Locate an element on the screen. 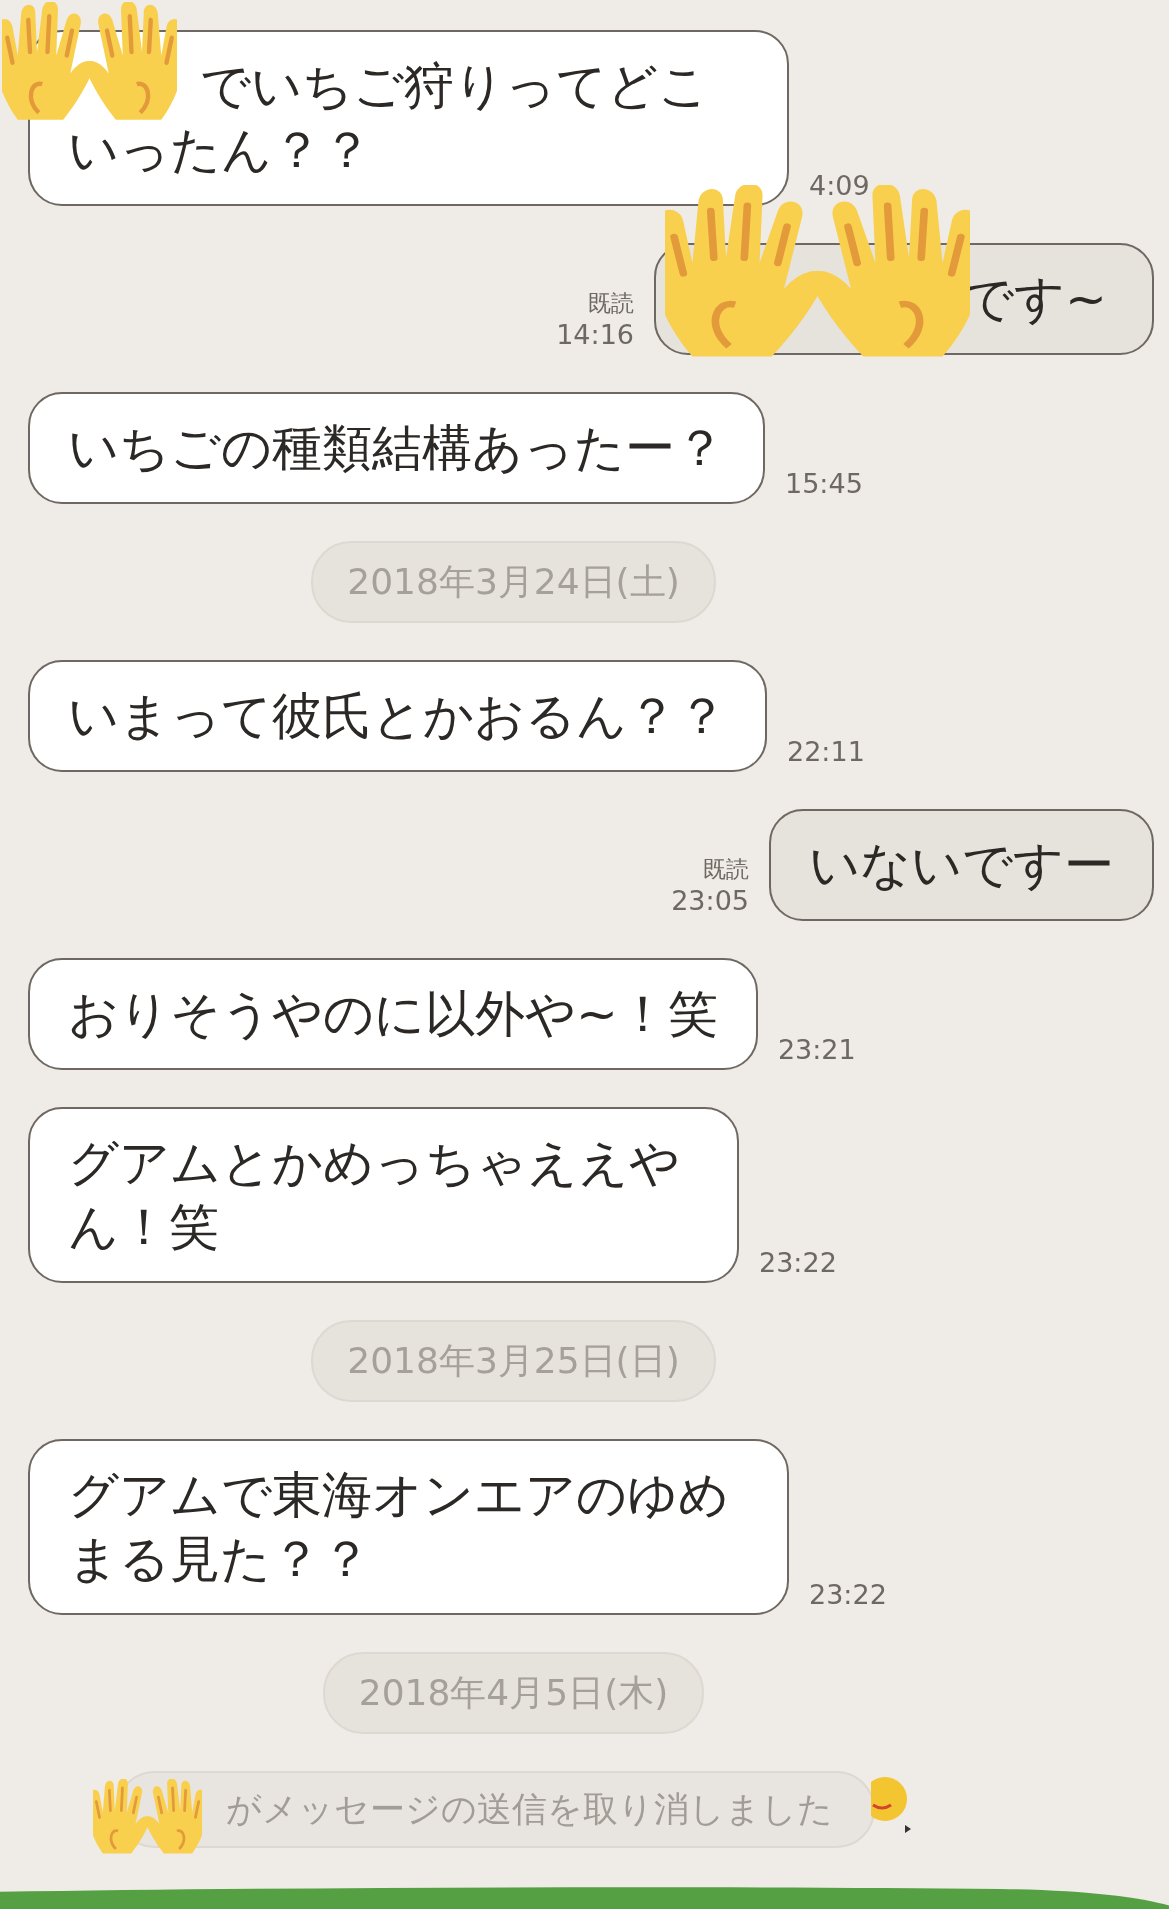 The height and width of the screenshot is (1909, 1169). message-bubble: いまって彼氏とかおるん？？ is located at coordinates (397, 716).